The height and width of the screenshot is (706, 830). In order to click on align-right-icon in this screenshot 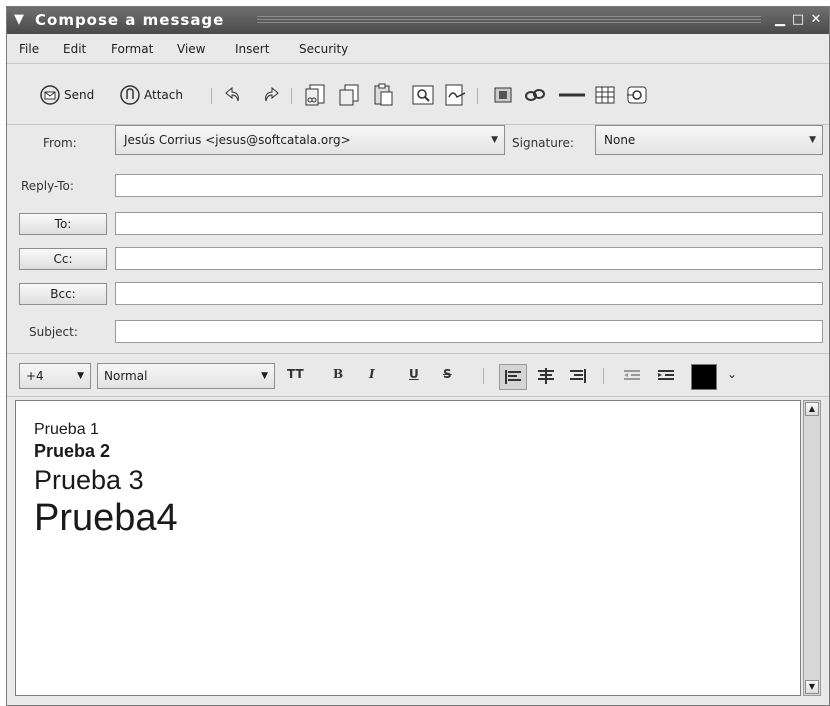, I will do `click(578, 376)`.